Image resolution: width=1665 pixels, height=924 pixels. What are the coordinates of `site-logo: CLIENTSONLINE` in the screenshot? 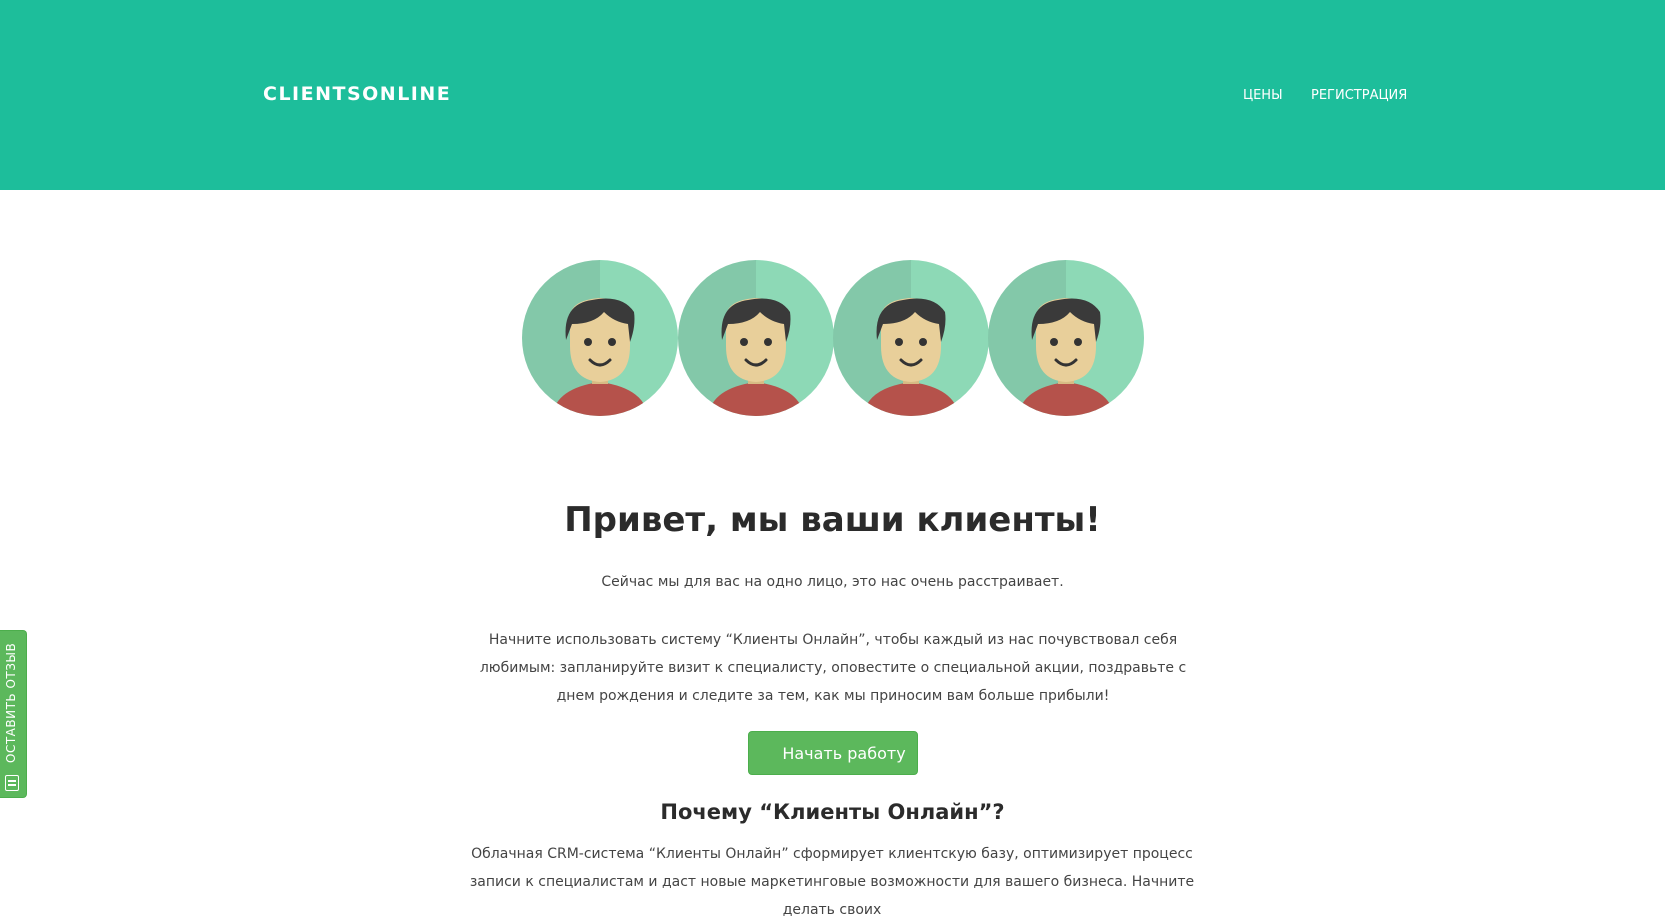 It's located at (357, 94).